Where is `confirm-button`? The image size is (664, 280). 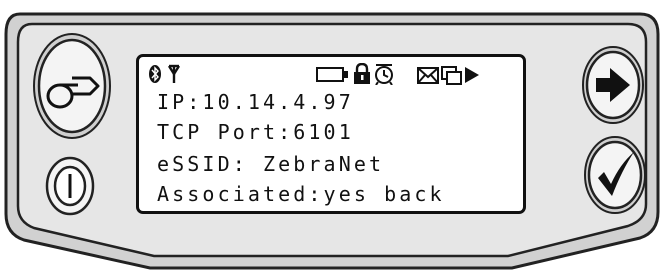
confirm-button is located at coordinates (615, 175).